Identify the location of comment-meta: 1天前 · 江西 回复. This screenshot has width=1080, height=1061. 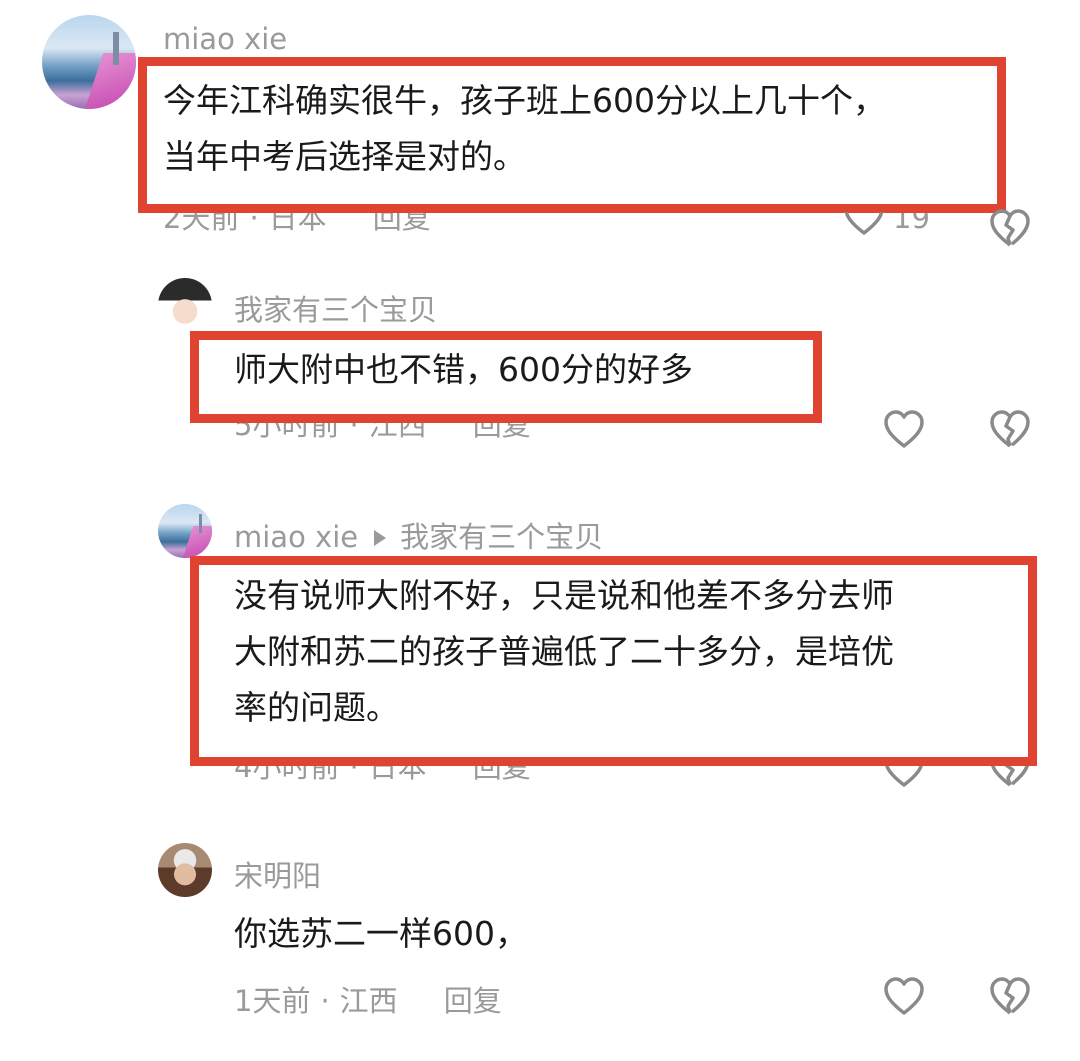
(368, 1001).